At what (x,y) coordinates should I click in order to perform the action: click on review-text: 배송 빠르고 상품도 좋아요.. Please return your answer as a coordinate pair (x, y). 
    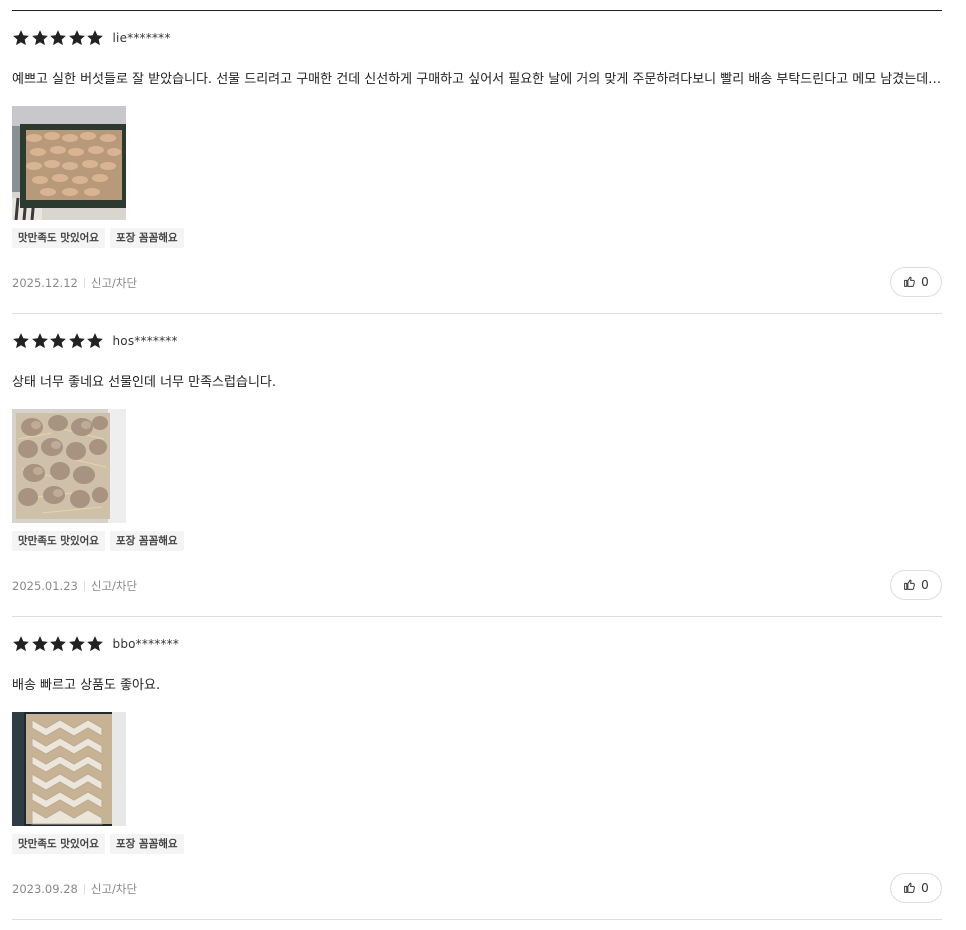
    Looking at the image, I should click on (477, 686).